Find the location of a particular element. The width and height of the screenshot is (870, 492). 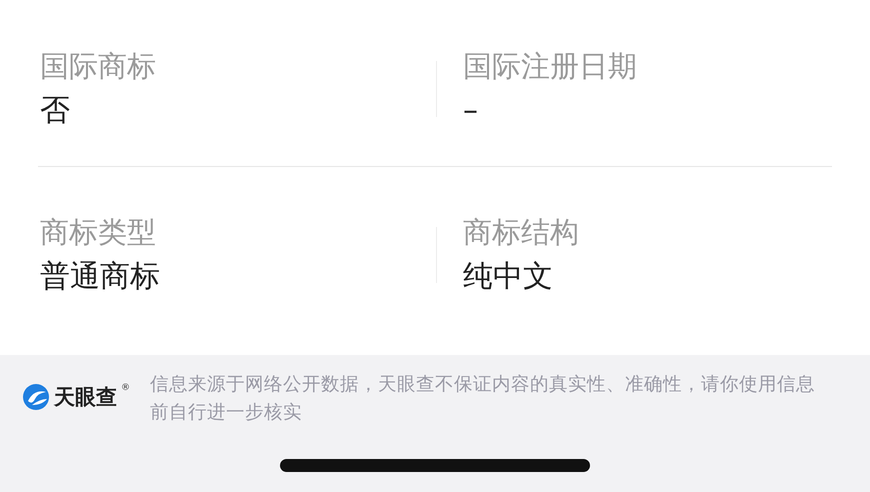

field-label: 商标结构 is located at coordinates (521, 232).